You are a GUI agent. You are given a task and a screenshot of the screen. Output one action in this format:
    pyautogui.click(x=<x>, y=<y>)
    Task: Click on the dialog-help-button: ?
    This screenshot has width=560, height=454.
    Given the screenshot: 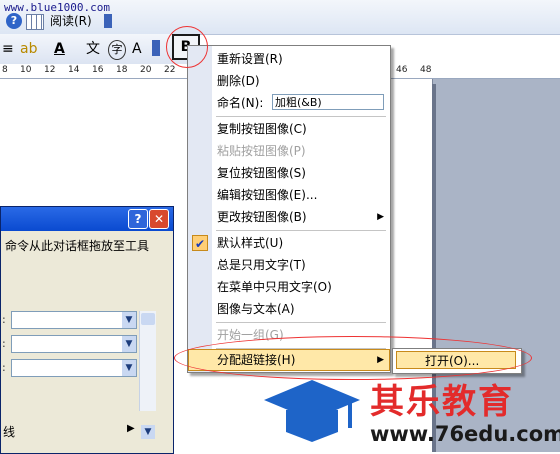 What is the action you would take?
    pyautogui.click(x=138, y=219)
    